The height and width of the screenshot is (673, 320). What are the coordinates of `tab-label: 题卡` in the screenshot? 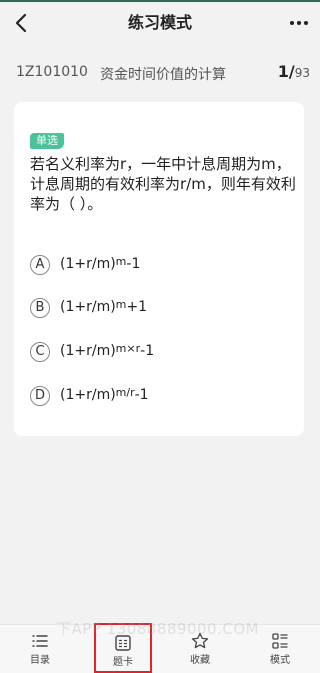 It's located at (123, 662).